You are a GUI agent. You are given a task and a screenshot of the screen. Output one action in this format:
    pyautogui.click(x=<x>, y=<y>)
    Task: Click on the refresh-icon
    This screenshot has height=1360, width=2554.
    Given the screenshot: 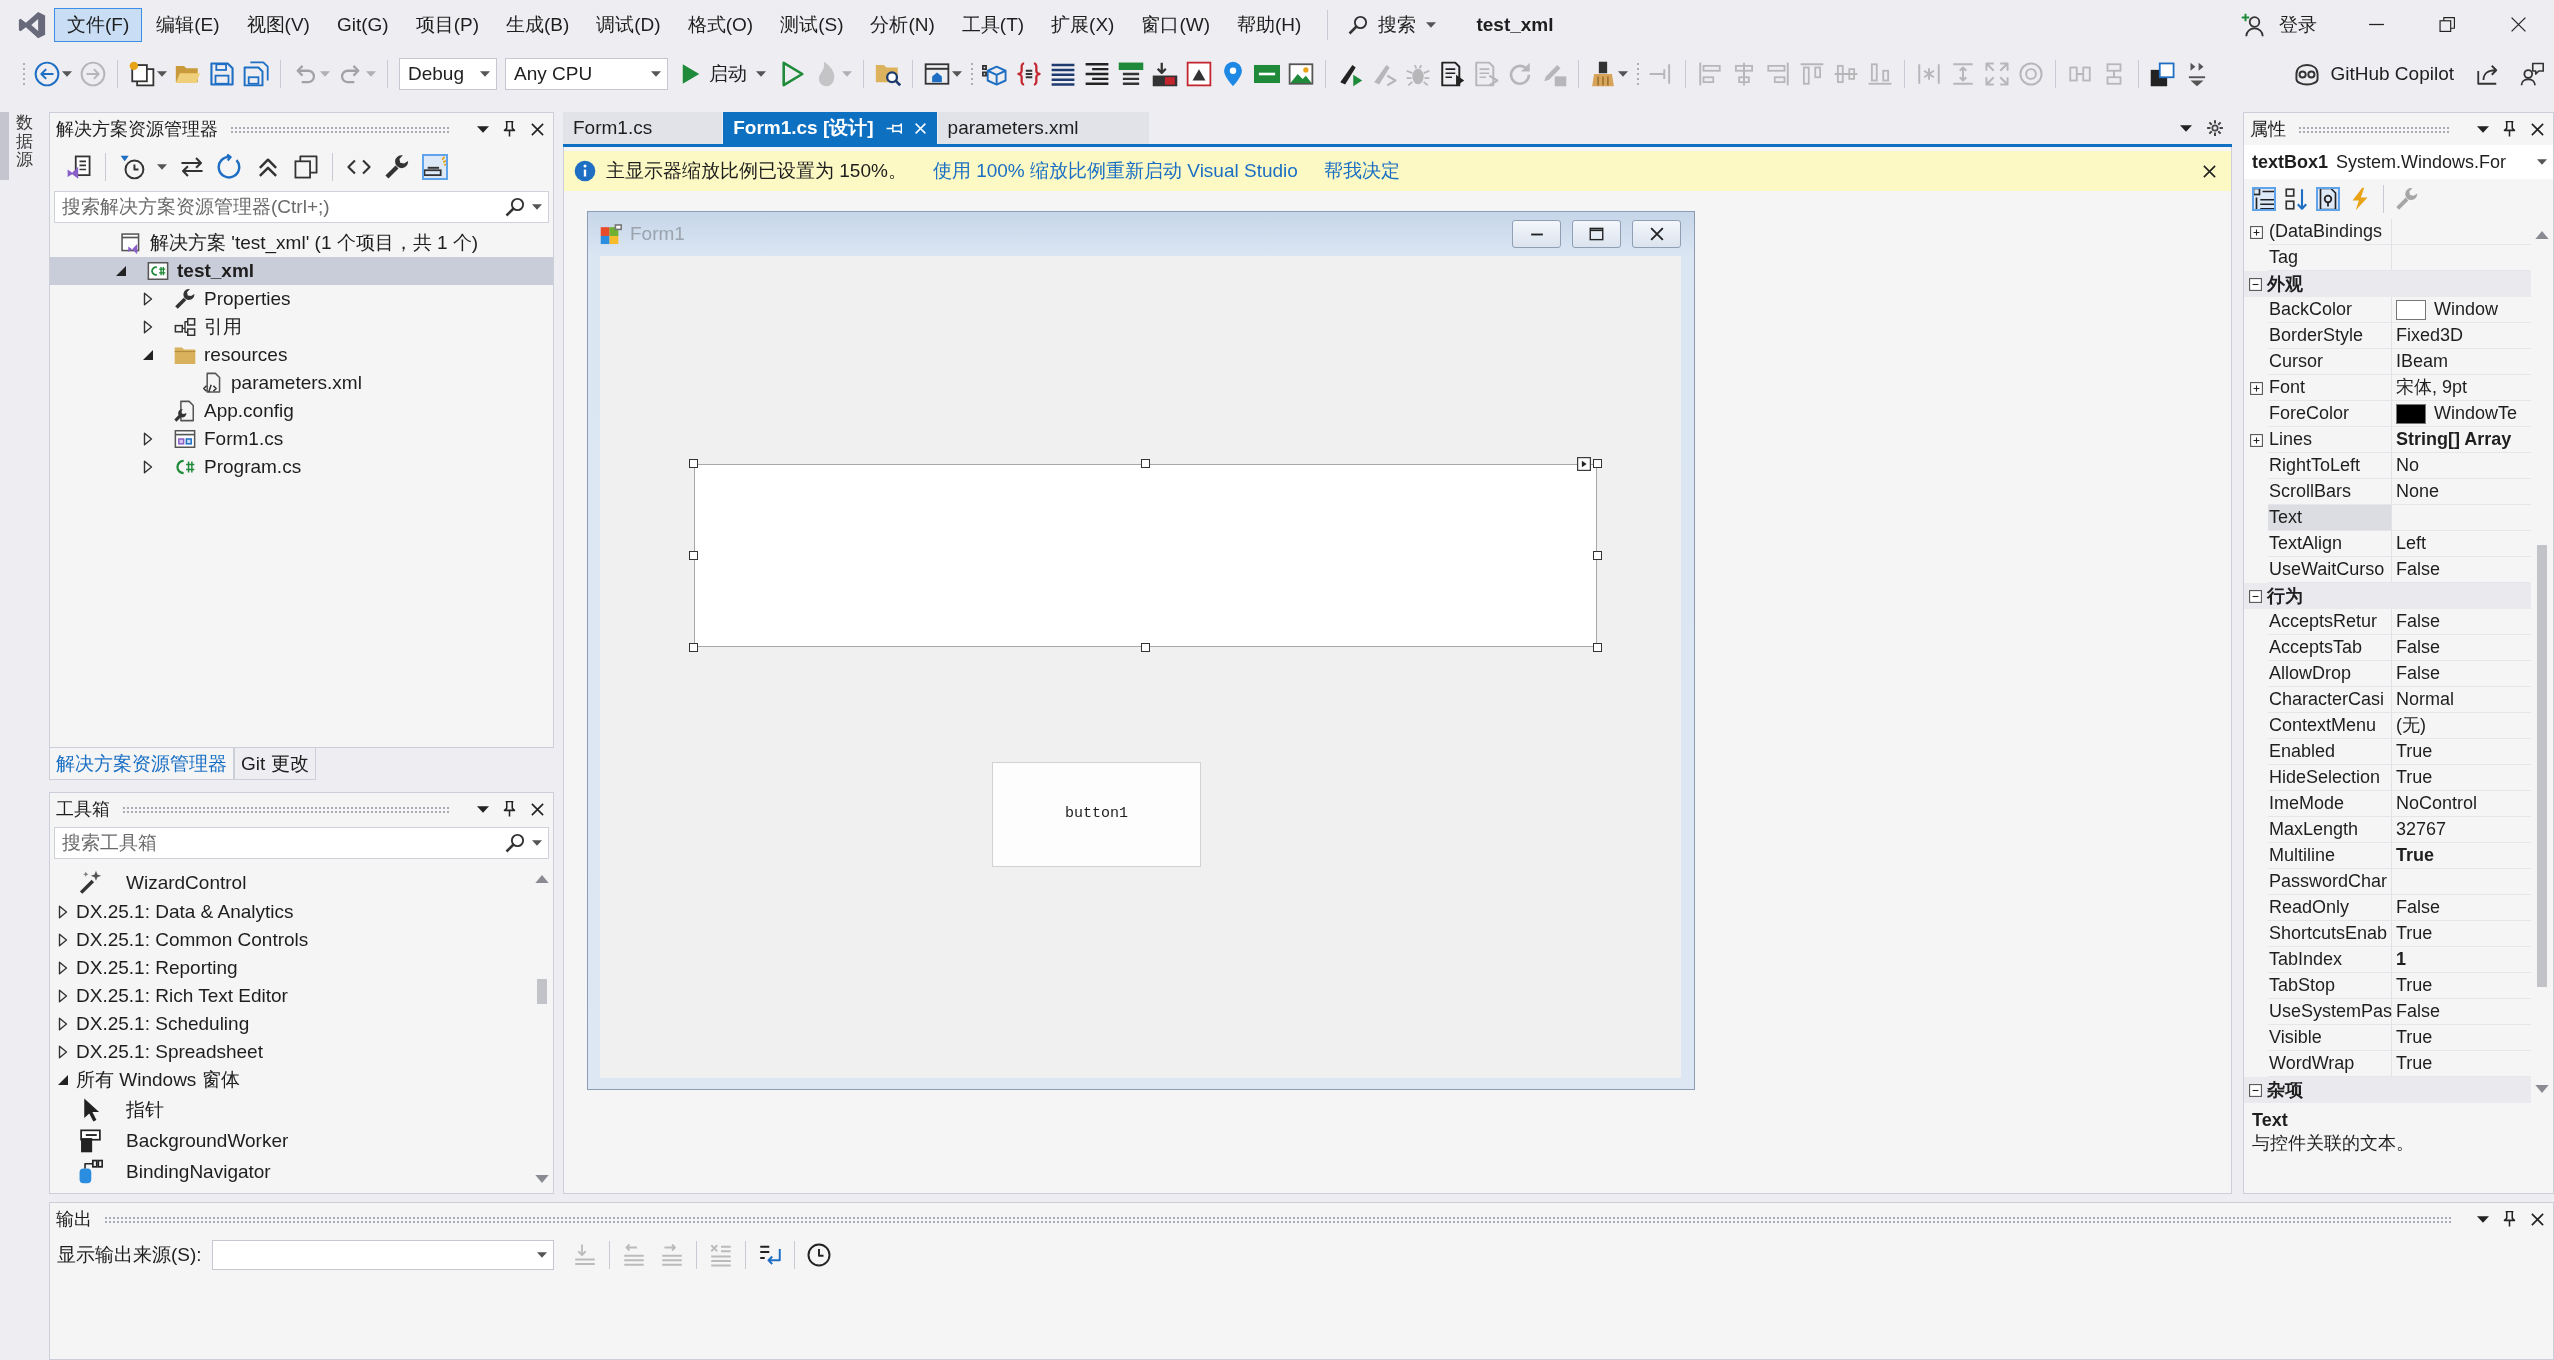 What is the action you would take?
    pyautogui.click(x=230, y=167)
    